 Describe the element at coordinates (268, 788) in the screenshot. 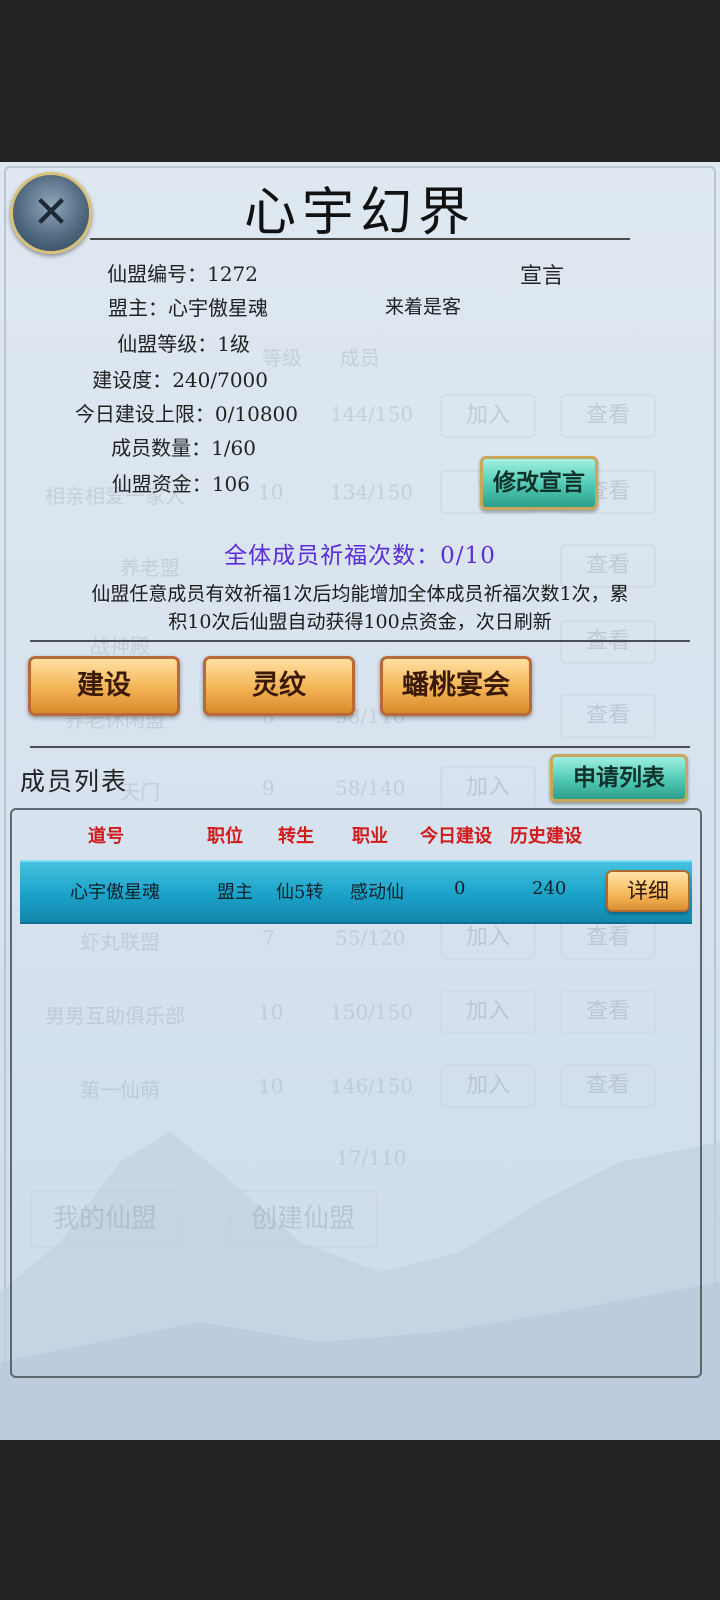

I see `bg-row-level: 9` at that location.